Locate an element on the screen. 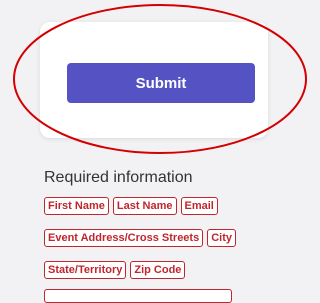 The width and height of the screenshot is (320, 303). required-field-tag: Event Address/Cross Streets is located at coordinates (124, 238).